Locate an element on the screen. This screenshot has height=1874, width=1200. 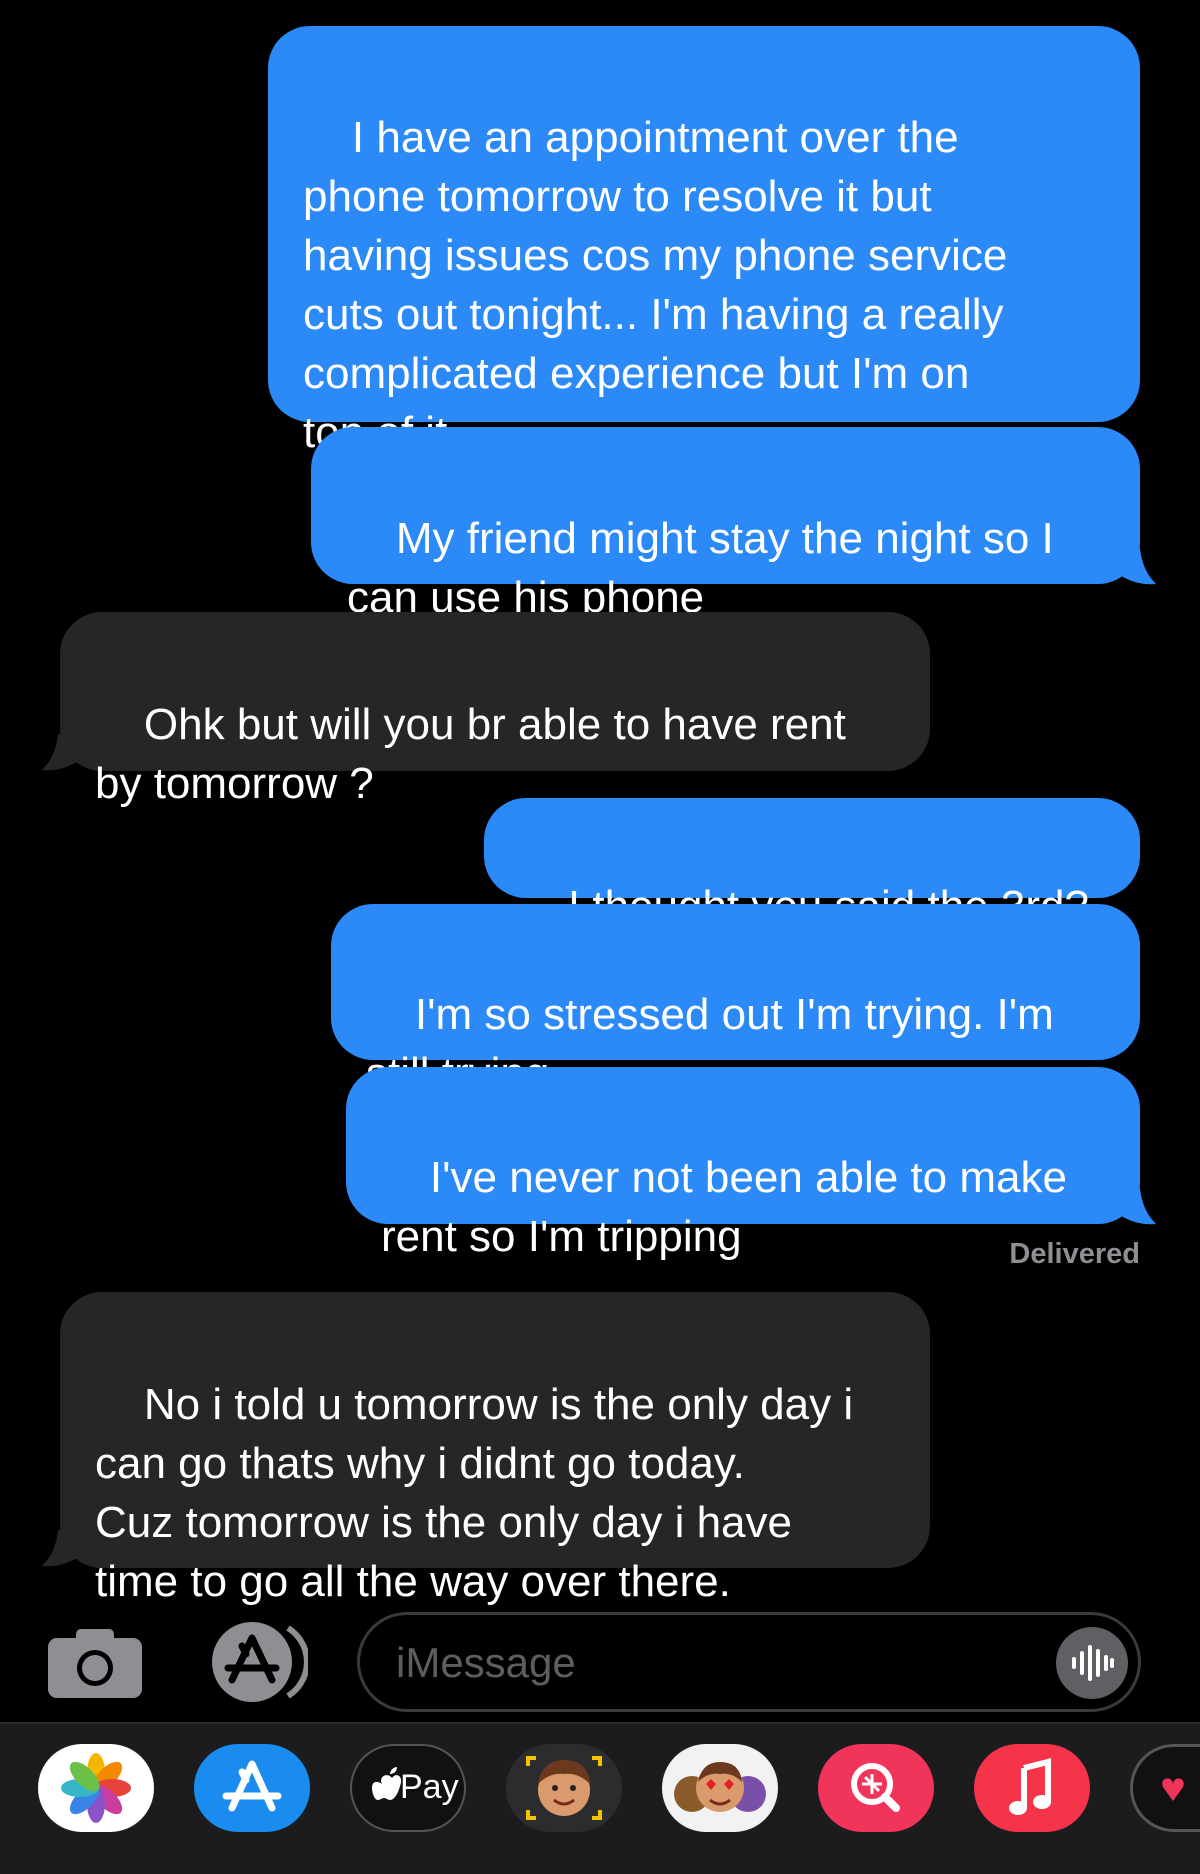
sent-message-bubble: I thought you said the 3rd? is located at coordinates (812, 864).